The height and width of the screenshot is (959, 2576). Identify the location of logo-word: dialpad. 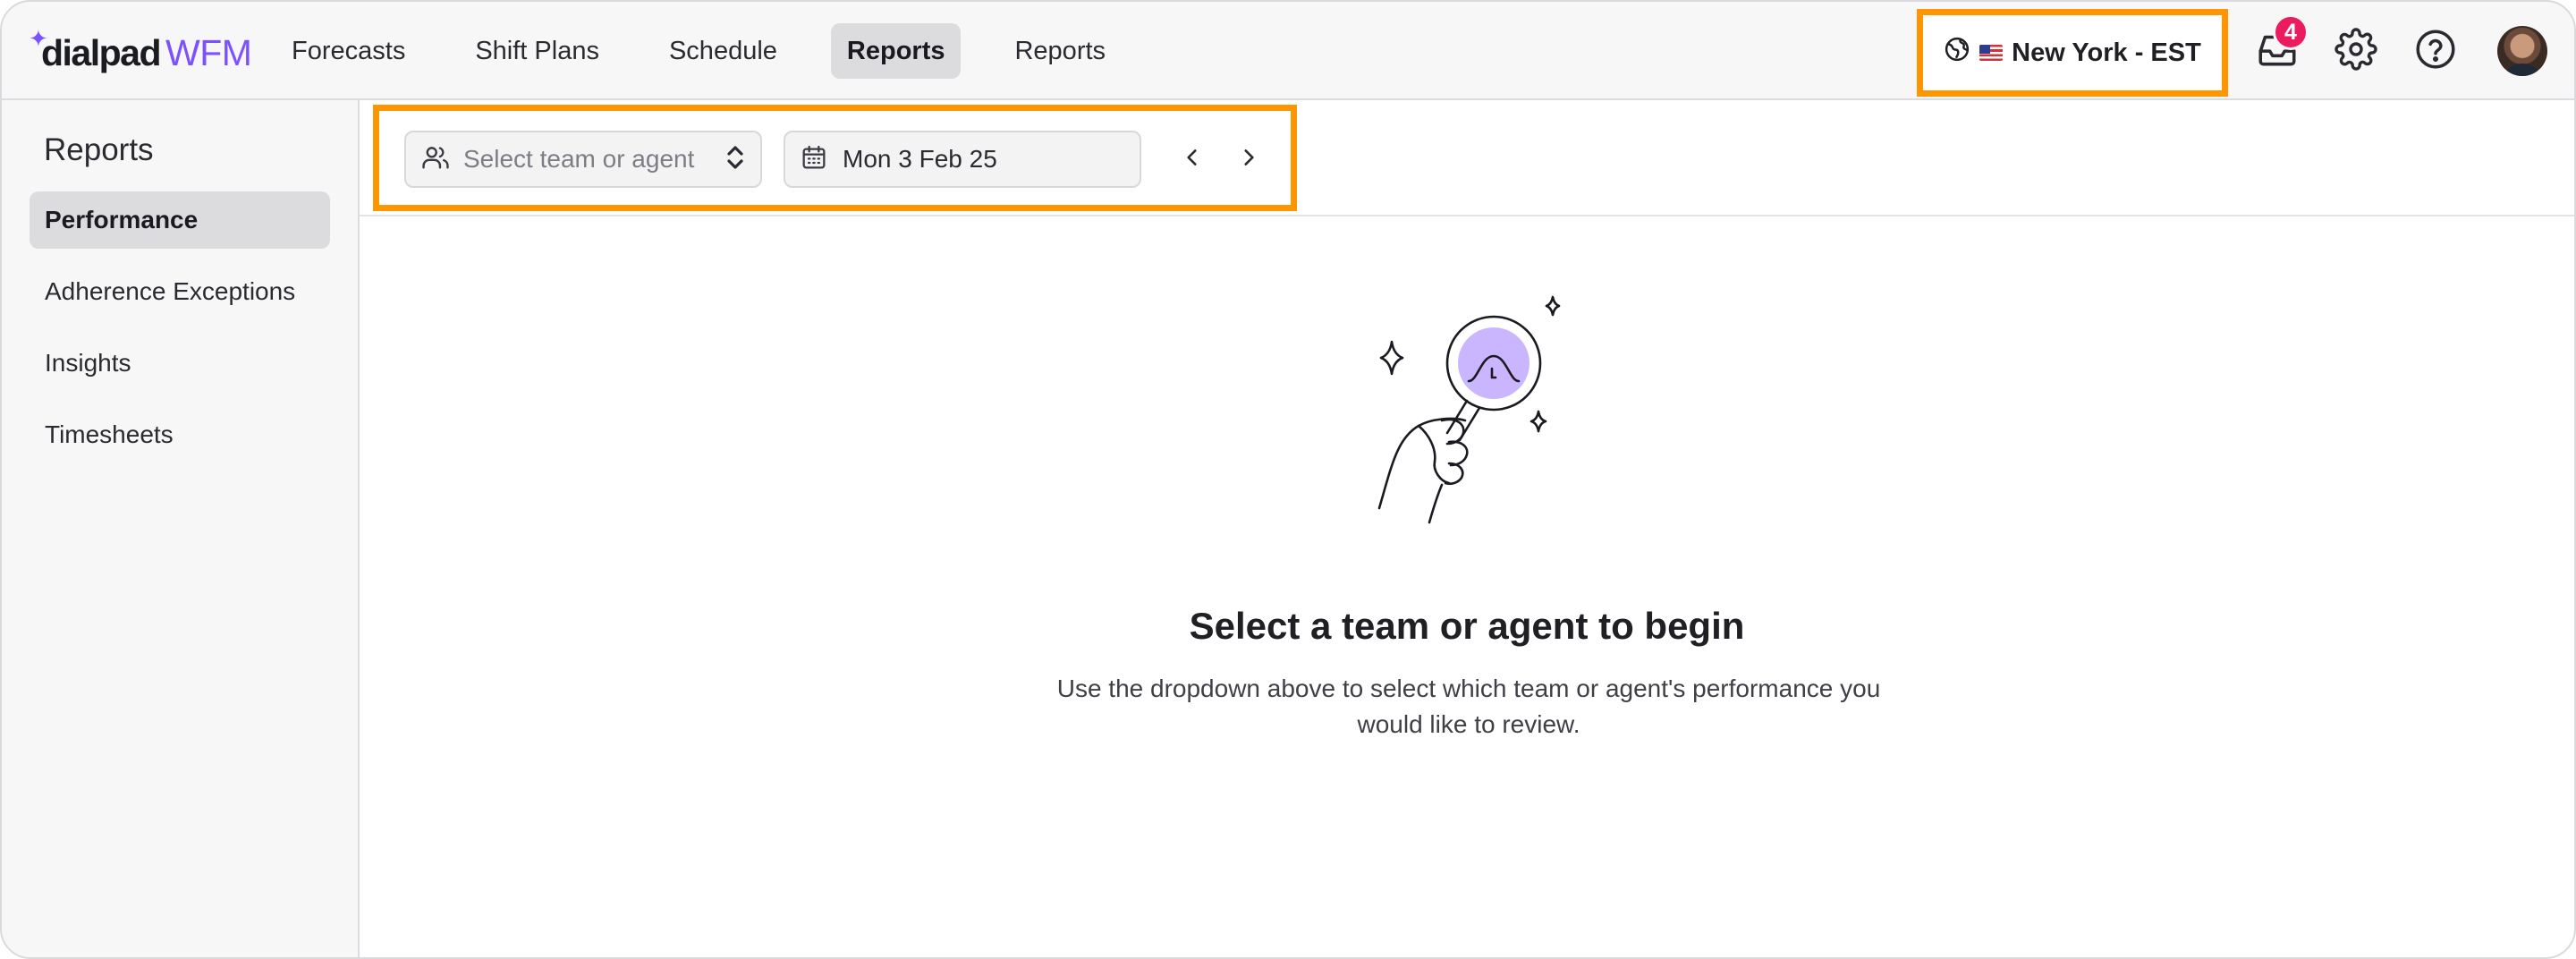
(101, 52).